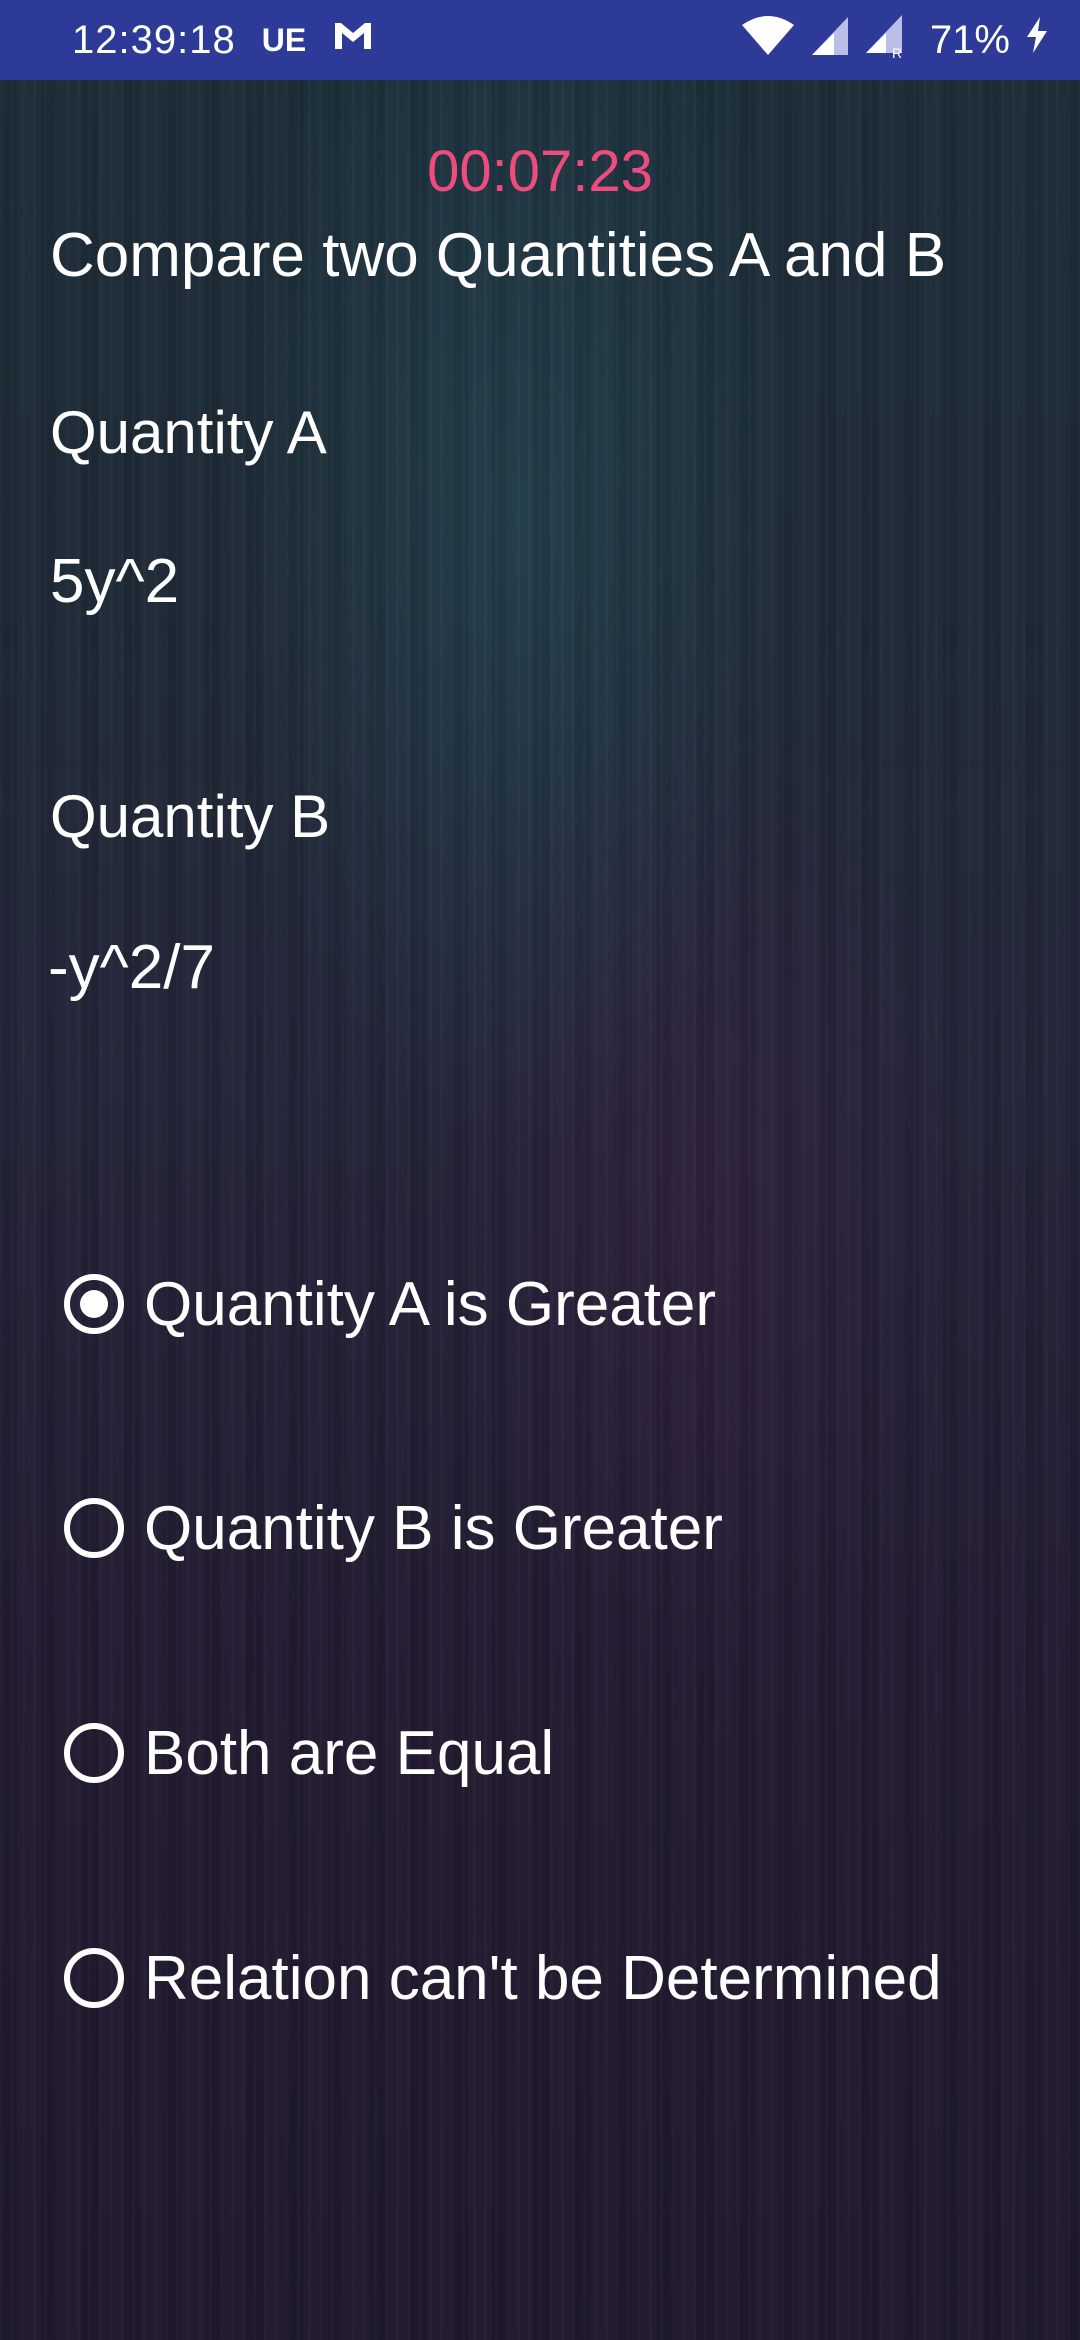 The width and height of the screenshot is (1080, 2340). What do you see at coordinates (540, 171) in the screenshot?
I see `countdown-timer: 00:07:23` at bounding box center [540, 171].